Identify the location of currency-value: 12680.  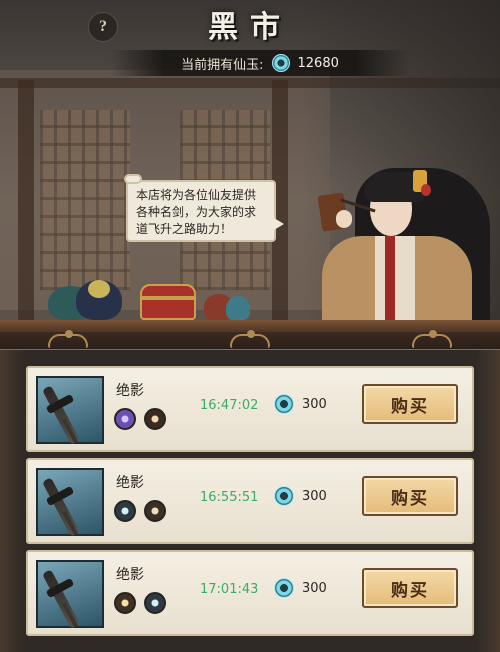
(318, 63).